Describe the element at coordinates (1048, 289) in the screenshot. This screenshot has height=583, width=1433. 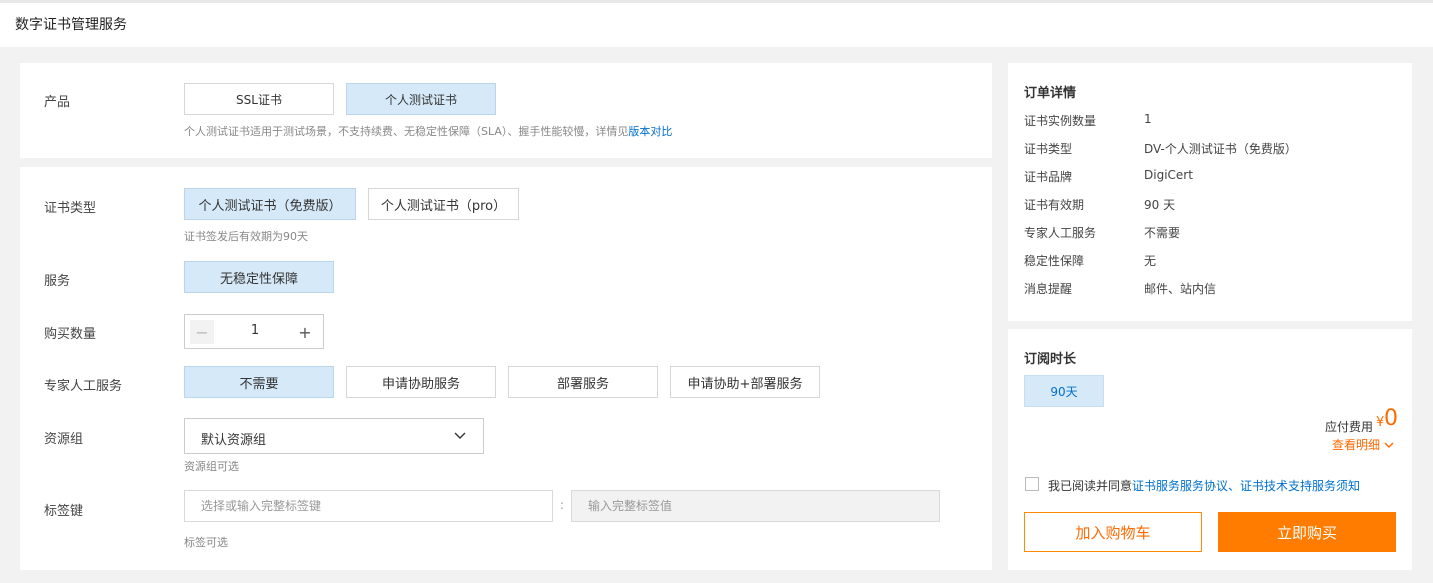
I see `order-key: 消息提醒` at that location.